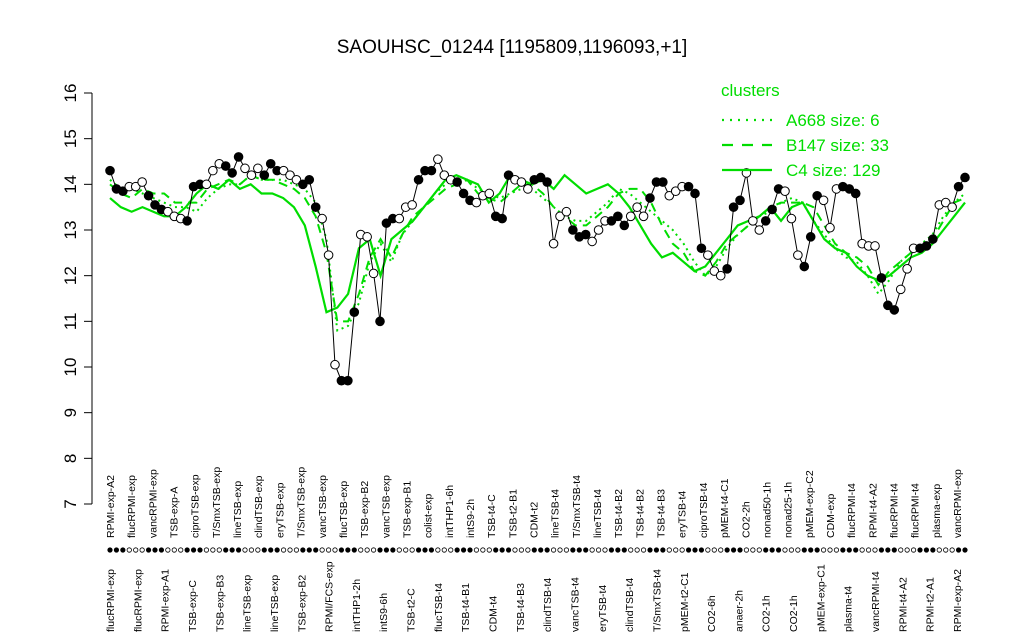 The image size is (1024, 640). I want to click on top-sample-label: flucRPMI-t4, so click(916, 510).